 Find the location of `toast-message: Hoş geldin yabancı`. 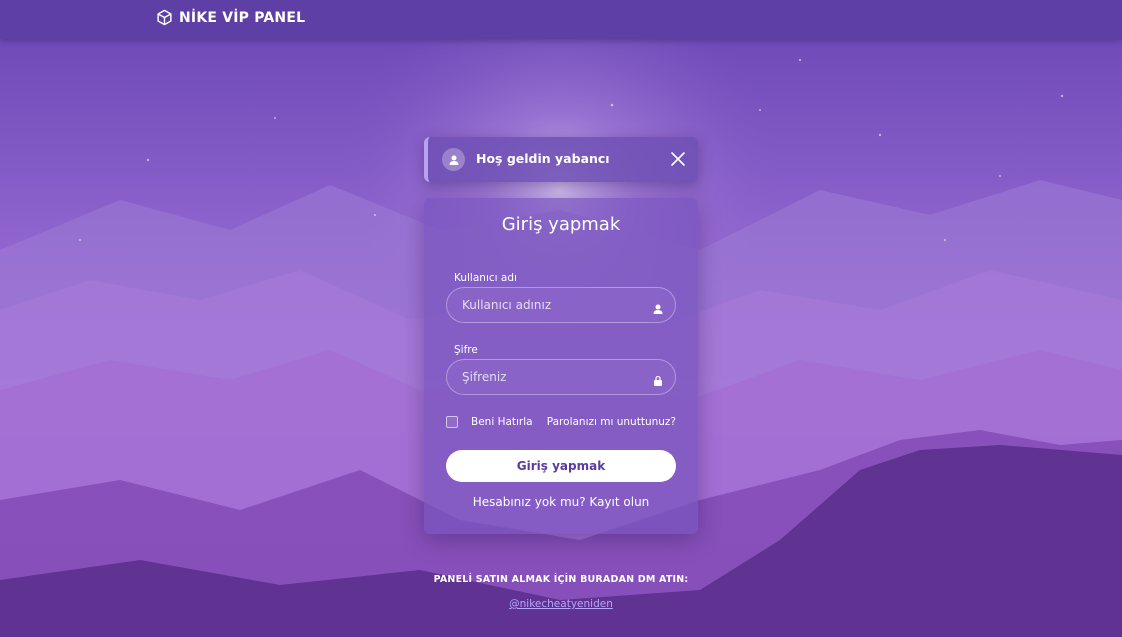

toast-message: Hoş geldin yabancı is located at coordinates (543, 158).